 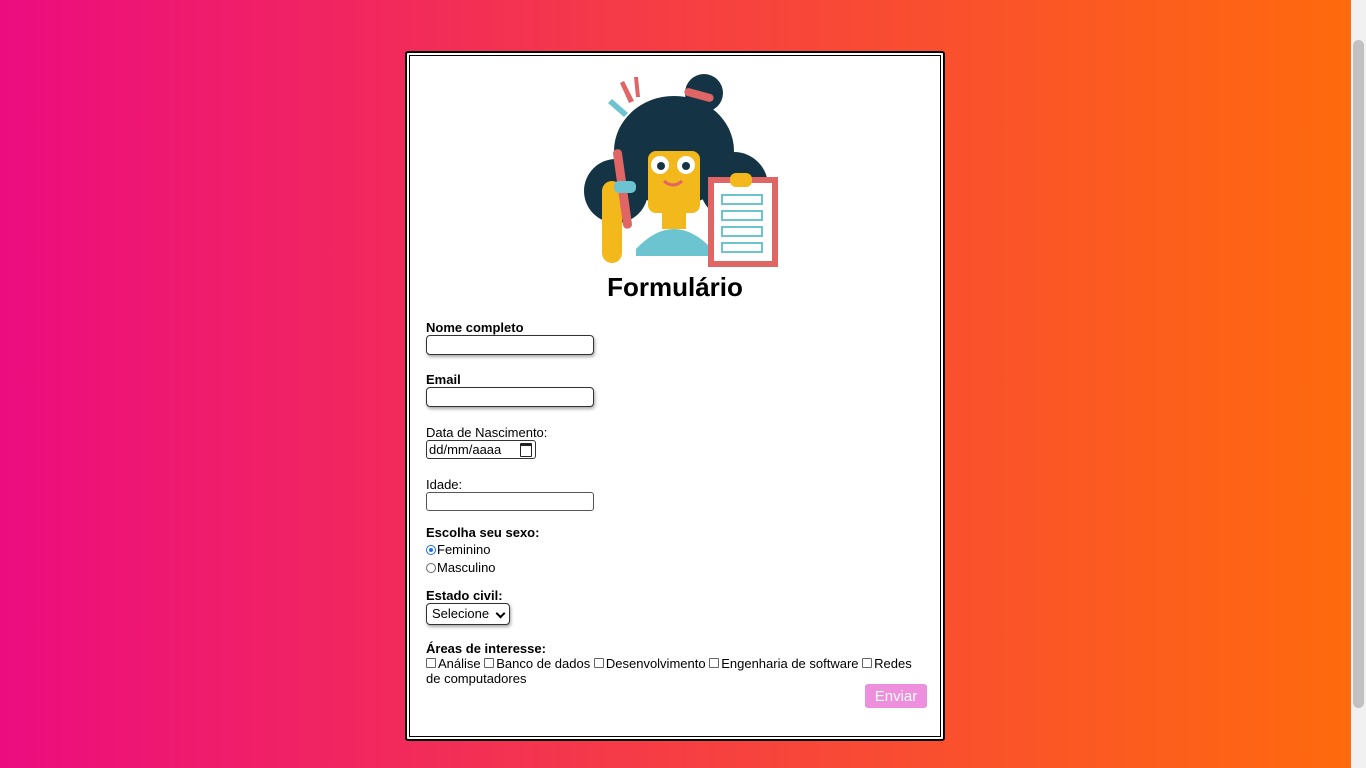 What do you see at coordinates (681, 170) in the screenshot?
I see `woman-with-clipboard-illustration` at bounding box center [681, 170].